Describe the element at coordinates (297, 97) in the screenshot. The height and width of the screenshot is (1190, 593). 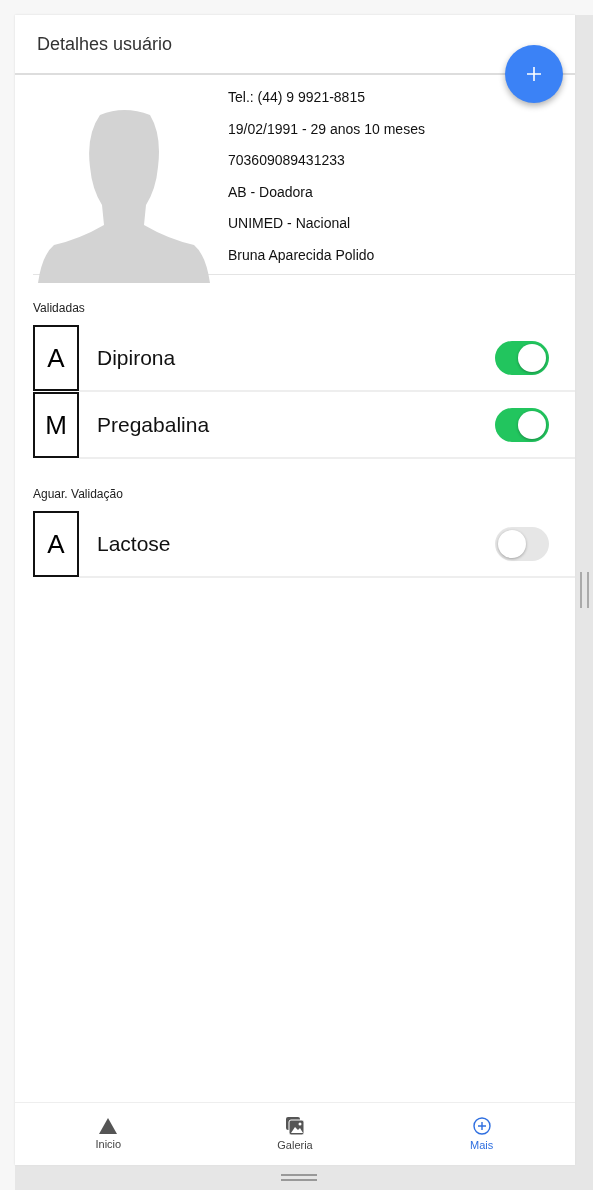
I see `profile-detail: Tel.: (44) 9 9921-8815` at that location.